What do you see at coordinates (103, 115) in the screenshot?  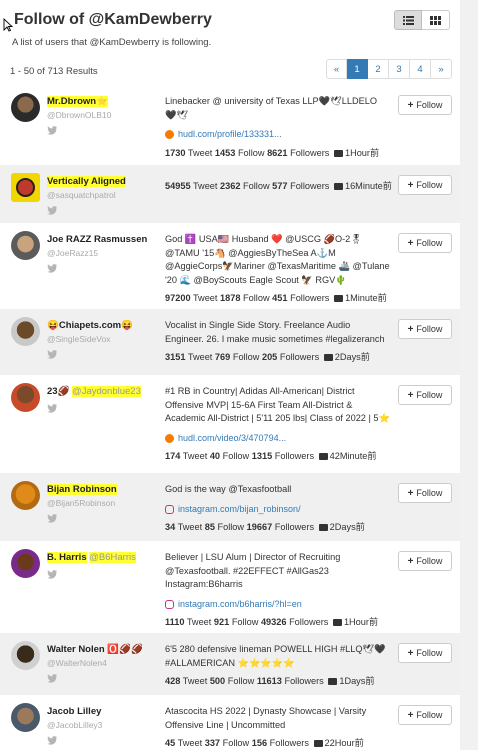 I see `user-handle: @DbrownOLB10` at bounding box center [103, 115].